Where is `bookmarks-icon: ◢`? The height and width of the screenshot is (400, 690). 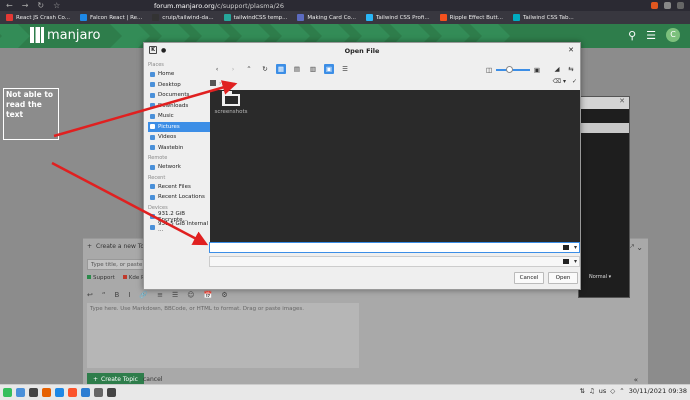 bookmarks-icon: ◢ is located at coordinates (557, 69).